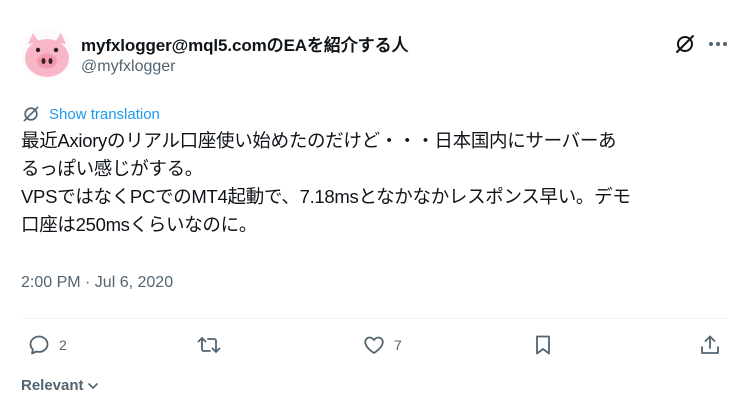  Describe the element at coordinates (398, 345) in the screenshot. I see `like-count: 7` at that location.